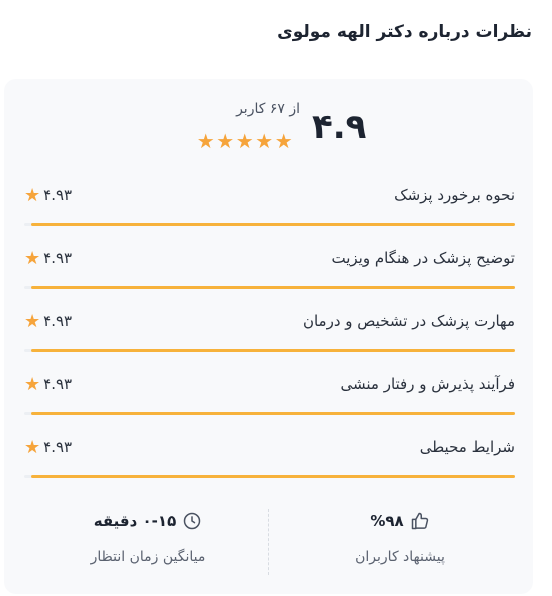  What do you see at coordinates (427, 384) in the screenshot?
I see `criterion-label: فرآیند پذیرش و رفتار منشی` at bounding box center [427, 384].